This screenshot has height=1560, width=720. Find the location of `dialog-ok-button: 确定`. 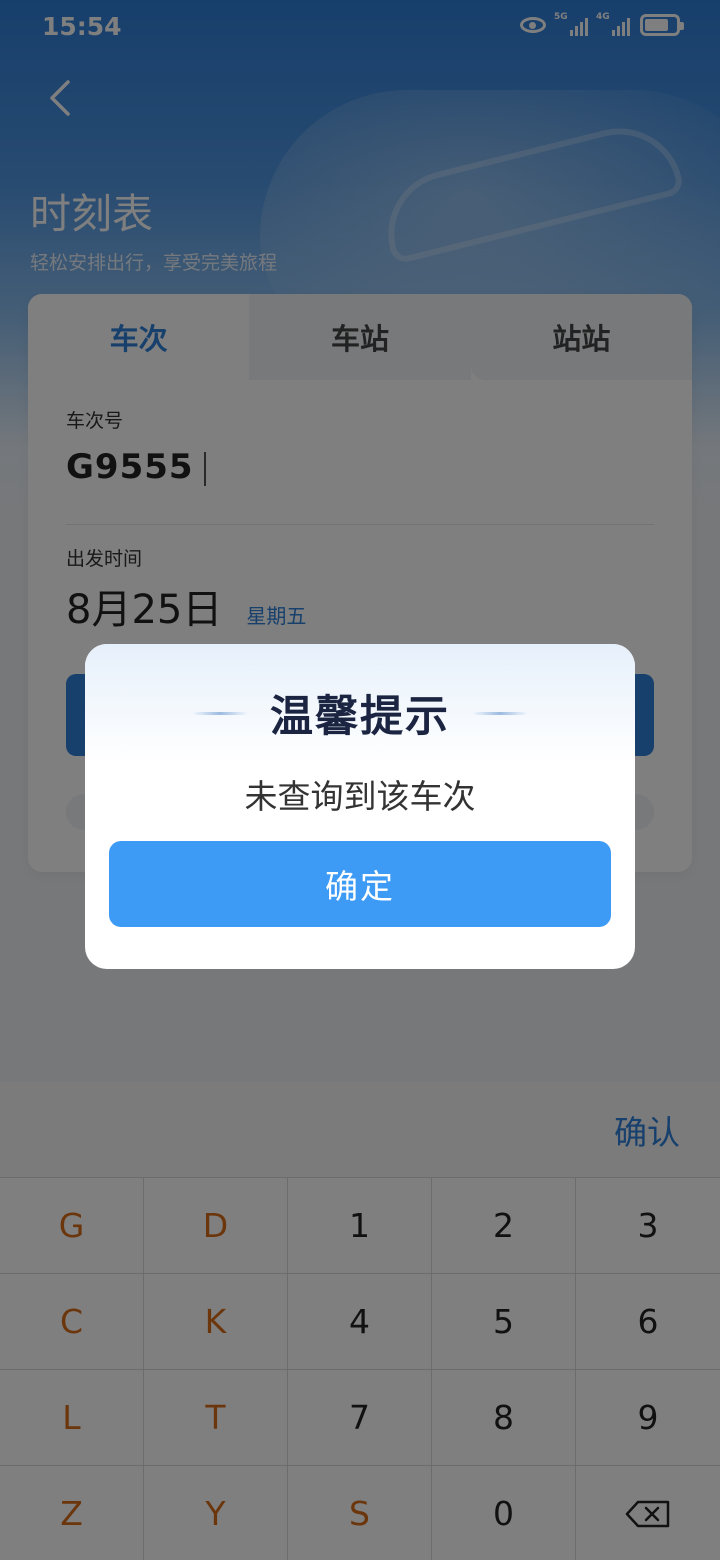

dialog-ok-button: 确定 is located at coordinates (360, 884).